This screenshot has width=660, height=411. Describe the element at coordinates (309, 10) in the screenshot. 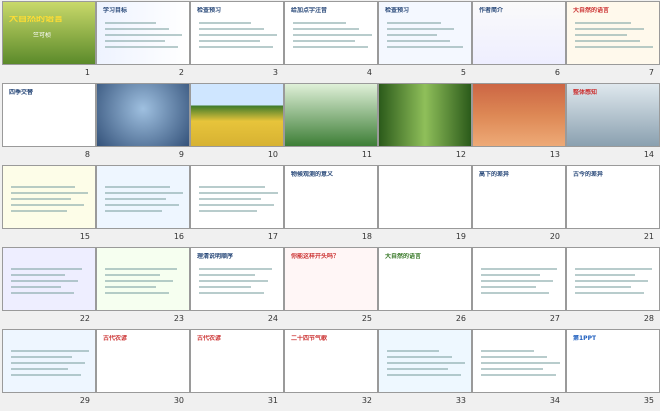

I see `slide-title: 给加点字注音` at that location.